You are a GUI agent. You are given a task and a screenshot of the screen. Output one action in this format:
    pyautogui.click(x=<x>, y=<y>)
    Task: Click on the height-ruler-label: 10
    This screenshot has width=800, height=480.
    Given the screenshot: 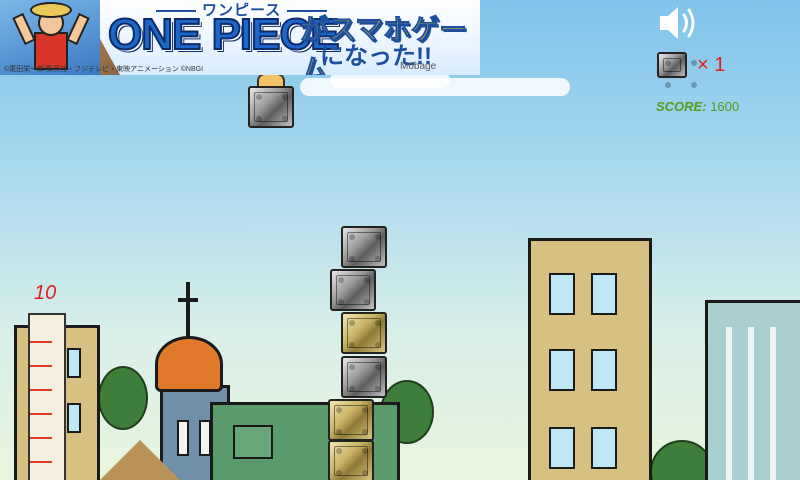 What is the action you would take?
    pyautogui.click(x=45, y=293)
    